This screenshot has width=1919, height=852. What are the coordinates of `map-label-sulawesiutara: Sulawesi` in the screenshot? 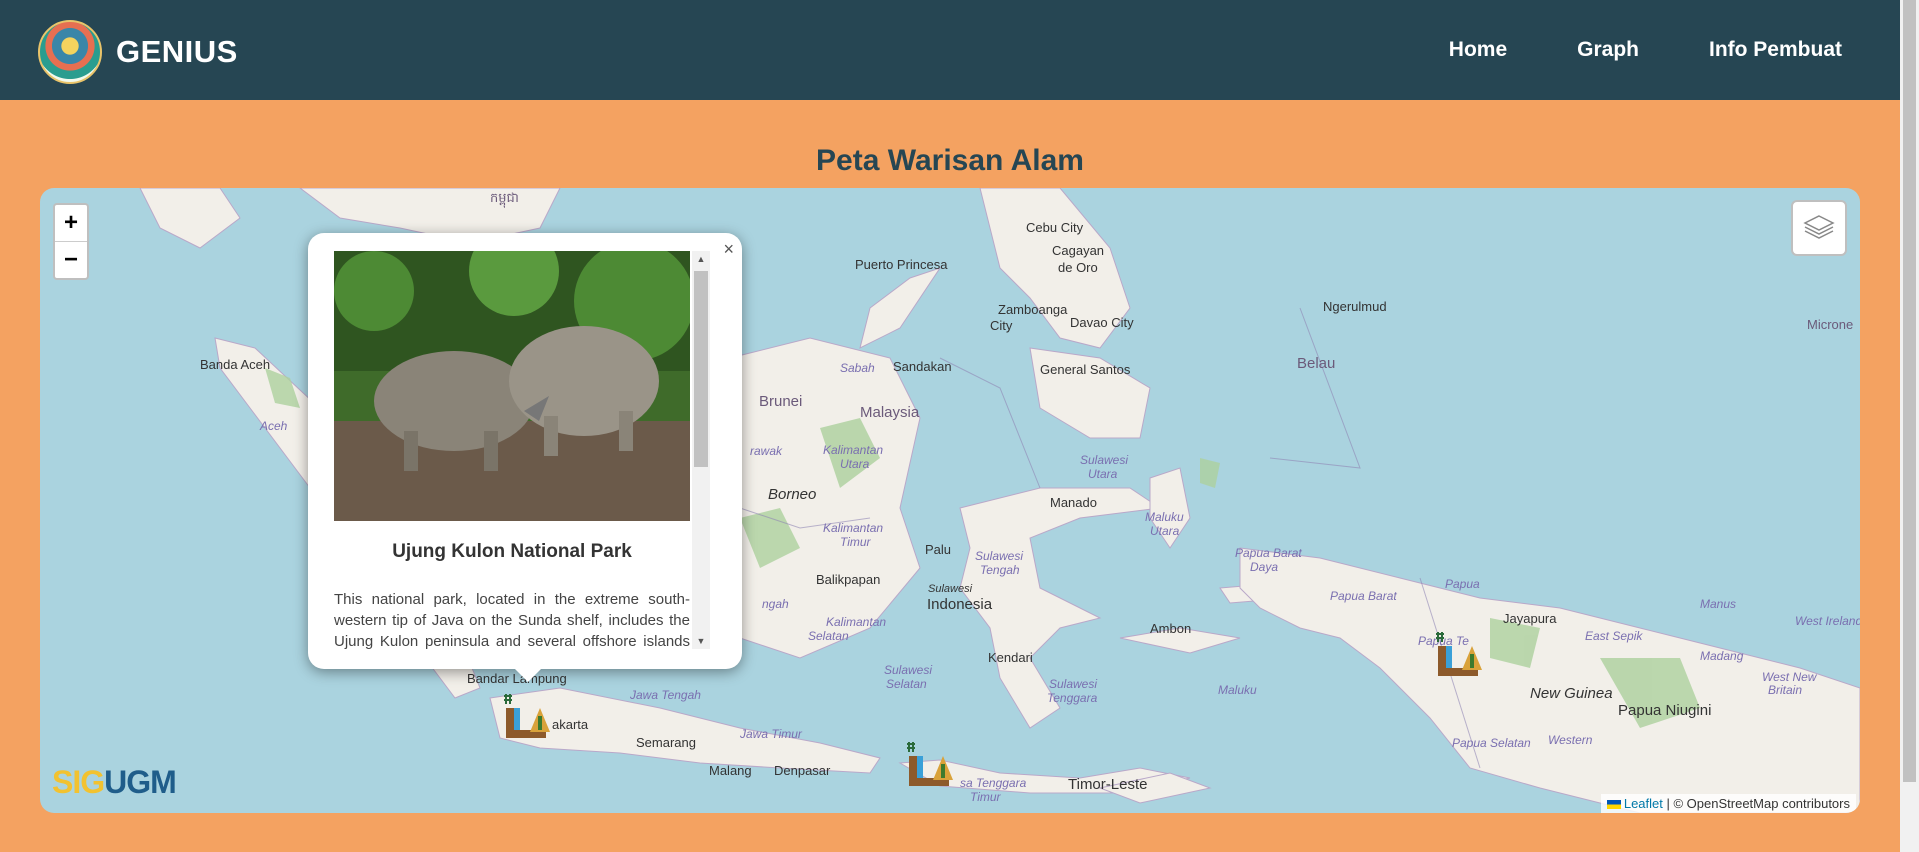 It's located at (1104, 460).